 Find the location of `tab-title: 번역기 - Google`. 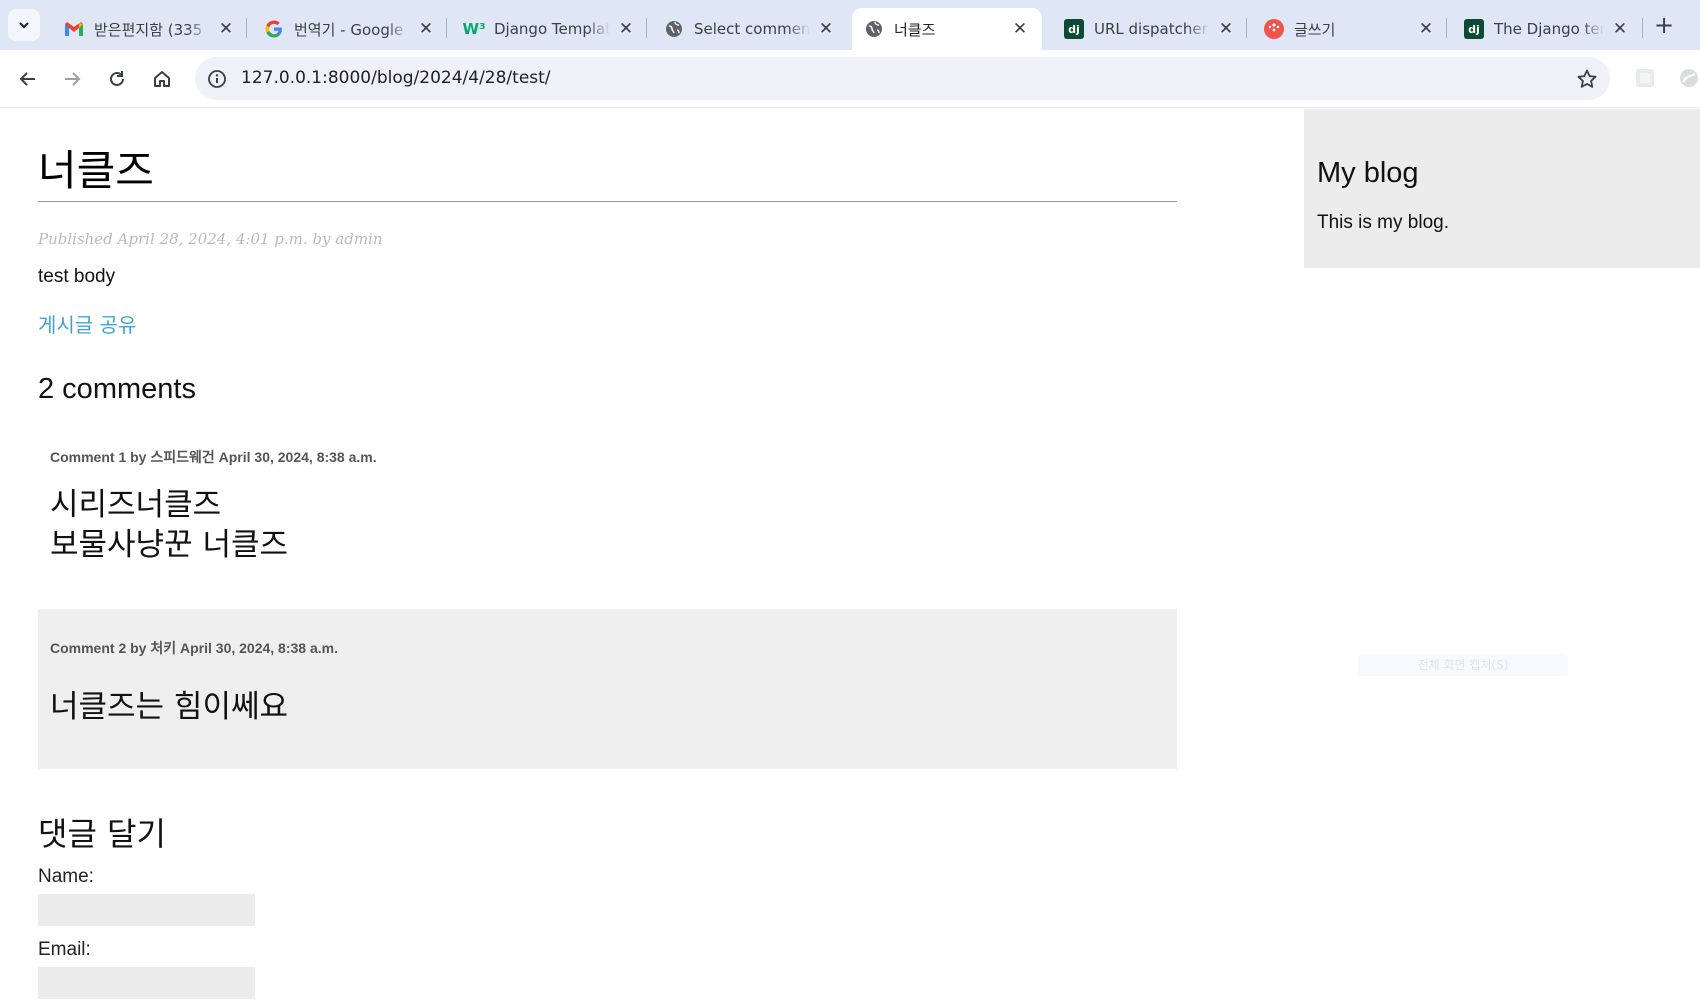

tab-title: 번역기 - Google is located at coordinates (349, 29).